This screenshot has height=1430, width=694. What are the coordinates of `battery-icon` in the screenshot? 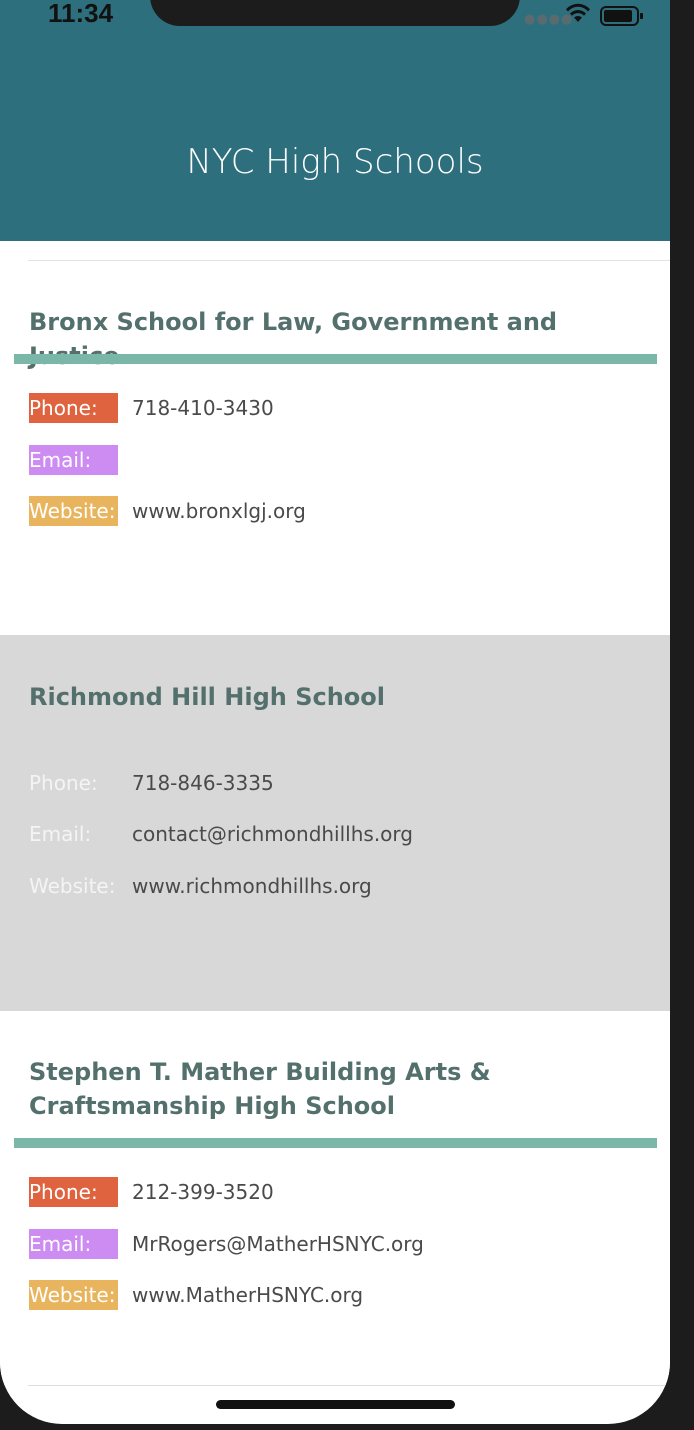 It's located at (621, 16).